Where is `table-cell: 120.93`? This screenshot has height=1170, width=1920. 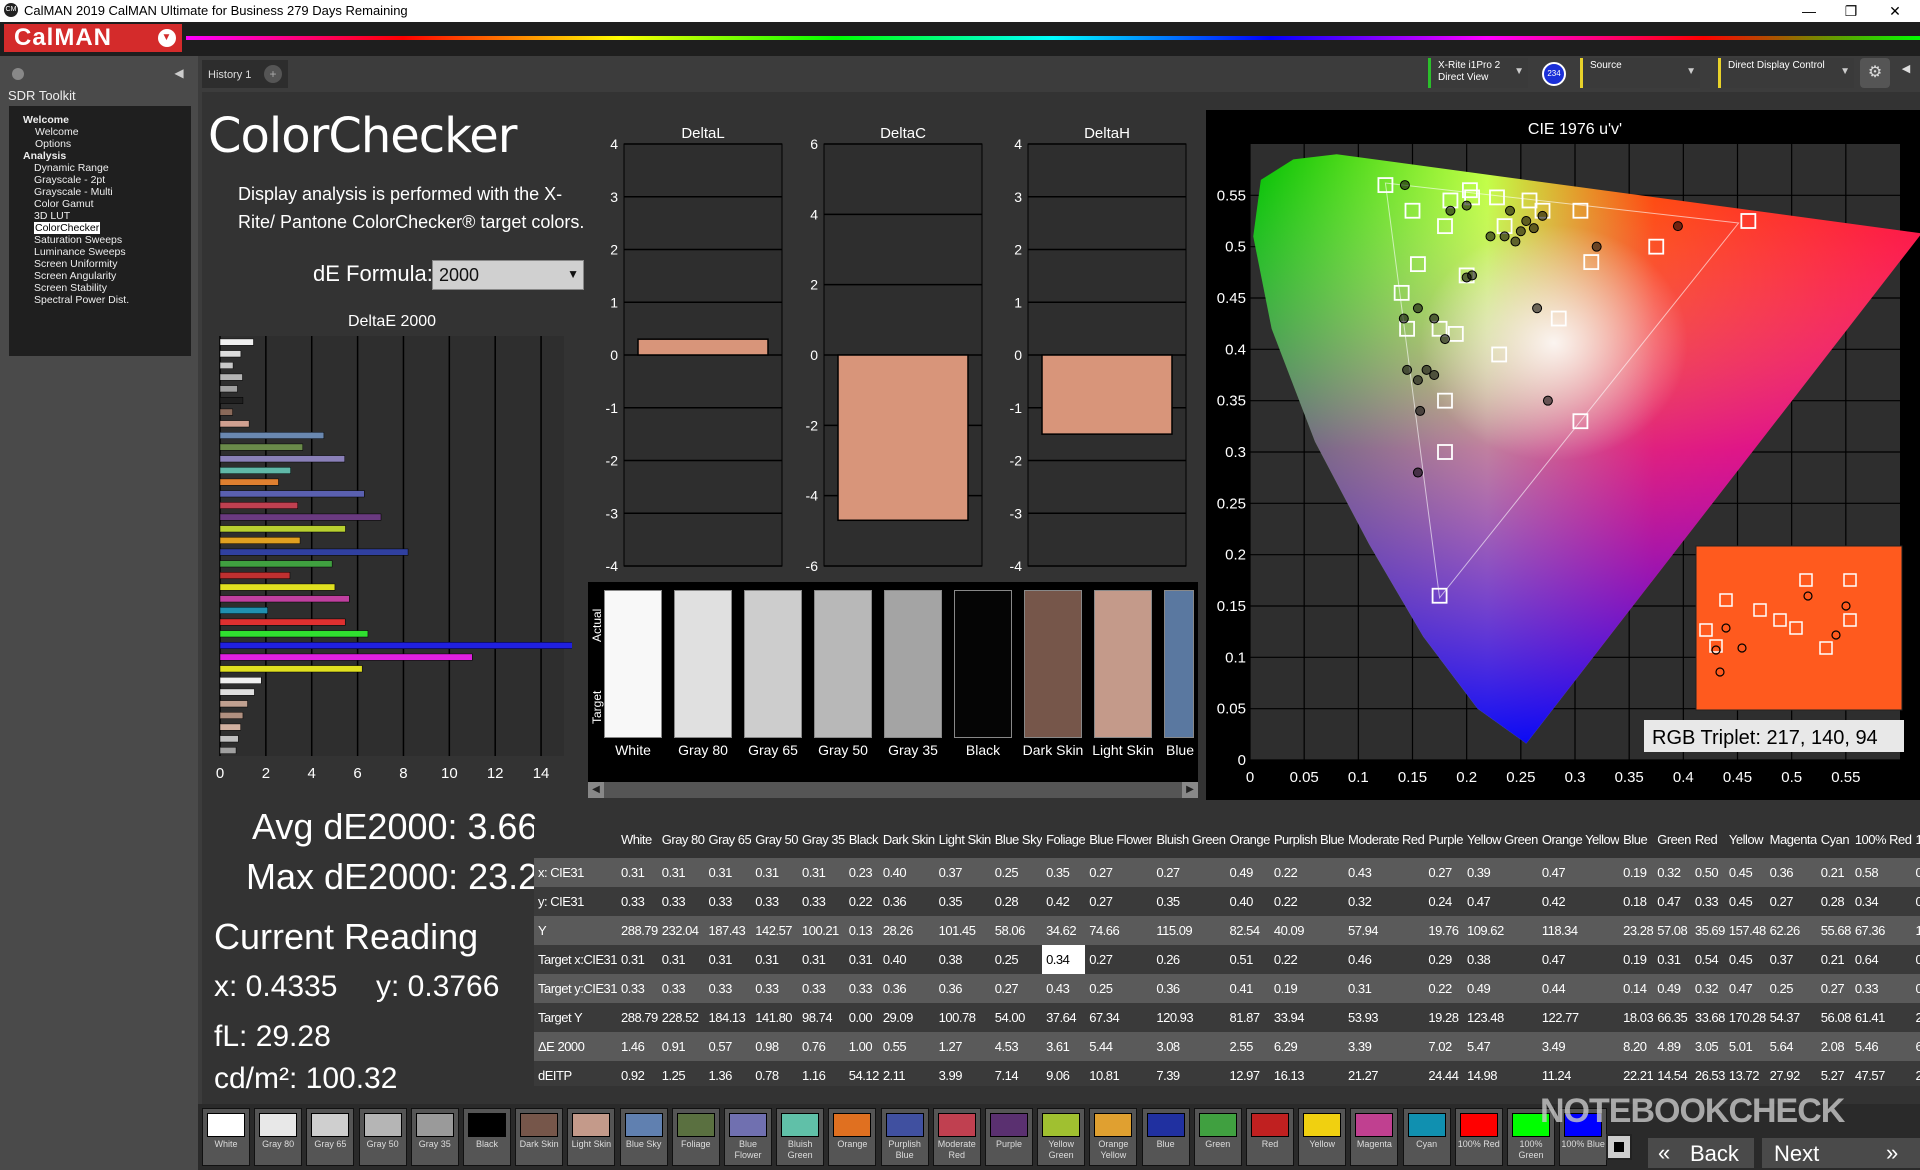 table-cell: 120.93 is located at coordinates (1189, 1017).